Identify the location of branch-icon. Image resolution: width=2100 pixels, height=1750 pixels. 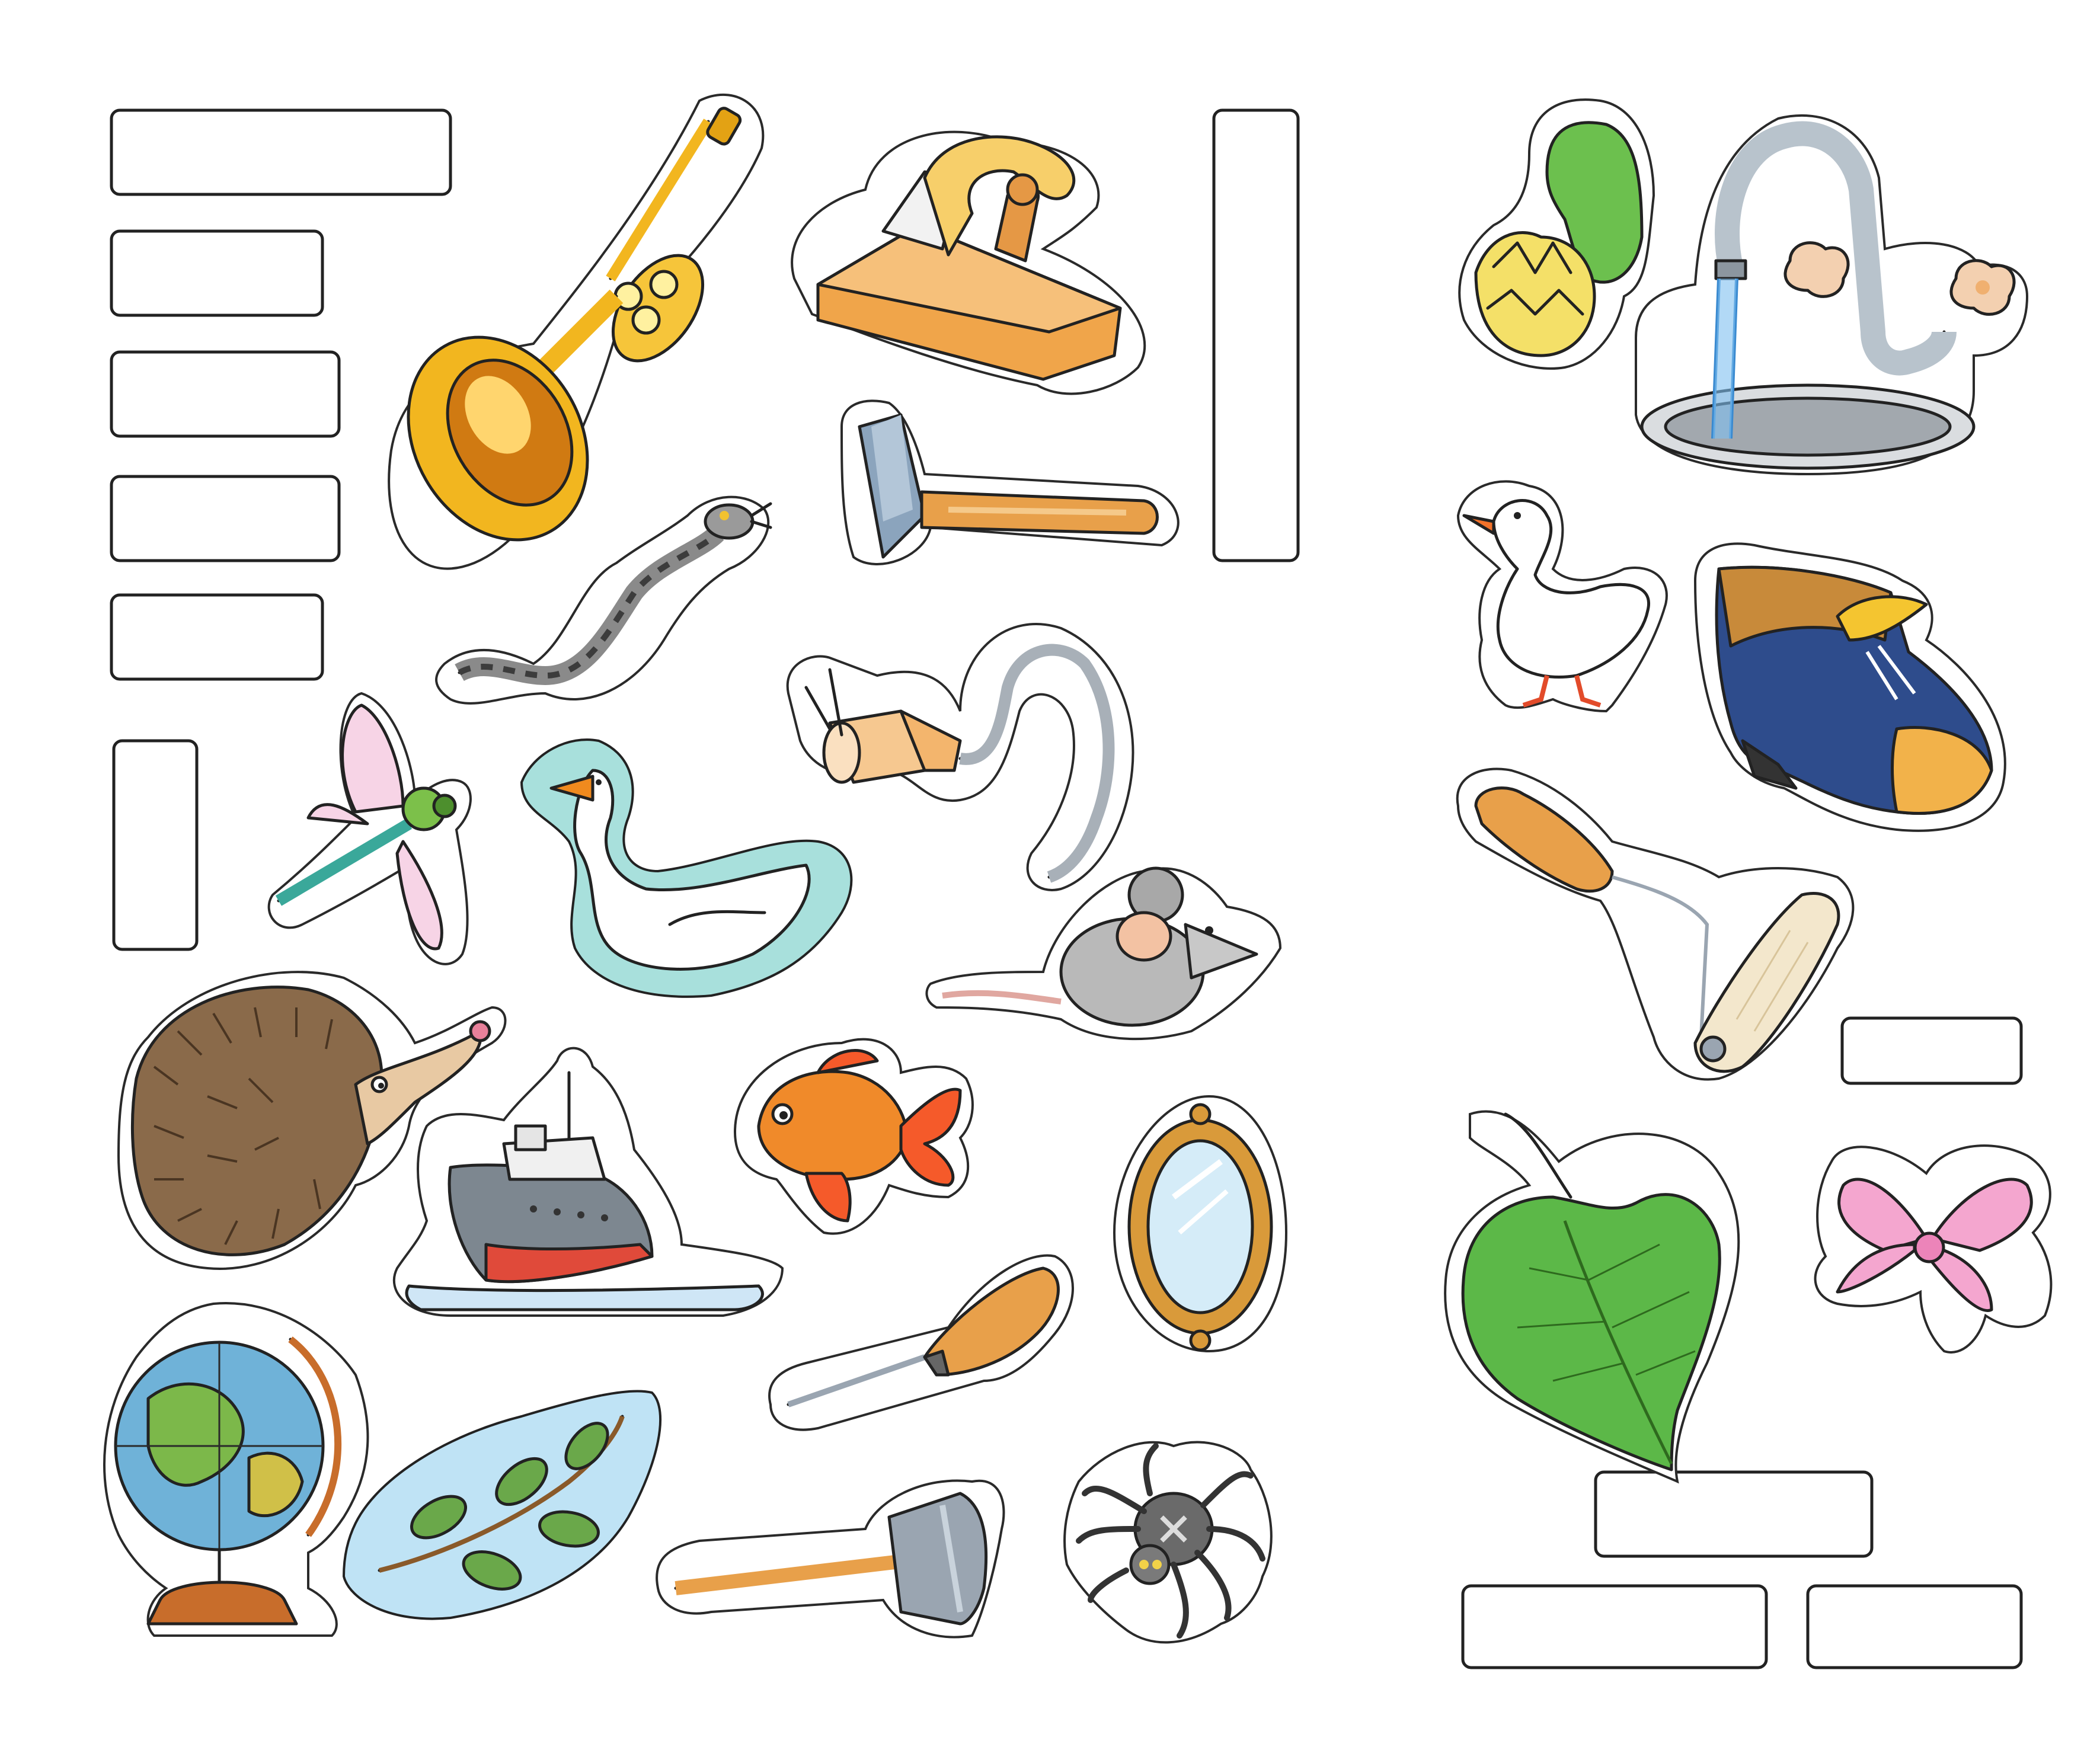
(502, 1505).